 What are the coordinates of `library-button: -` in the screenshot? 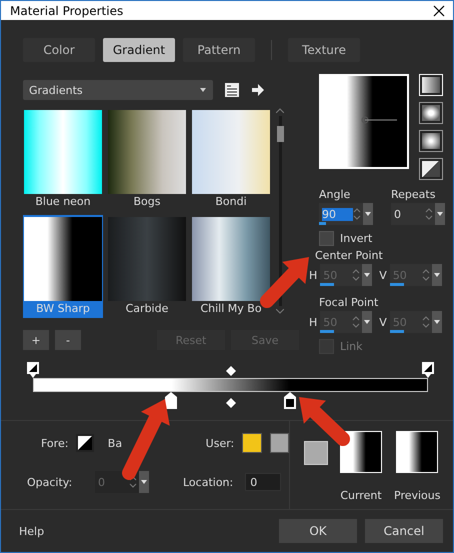 It's located at (68, 340).